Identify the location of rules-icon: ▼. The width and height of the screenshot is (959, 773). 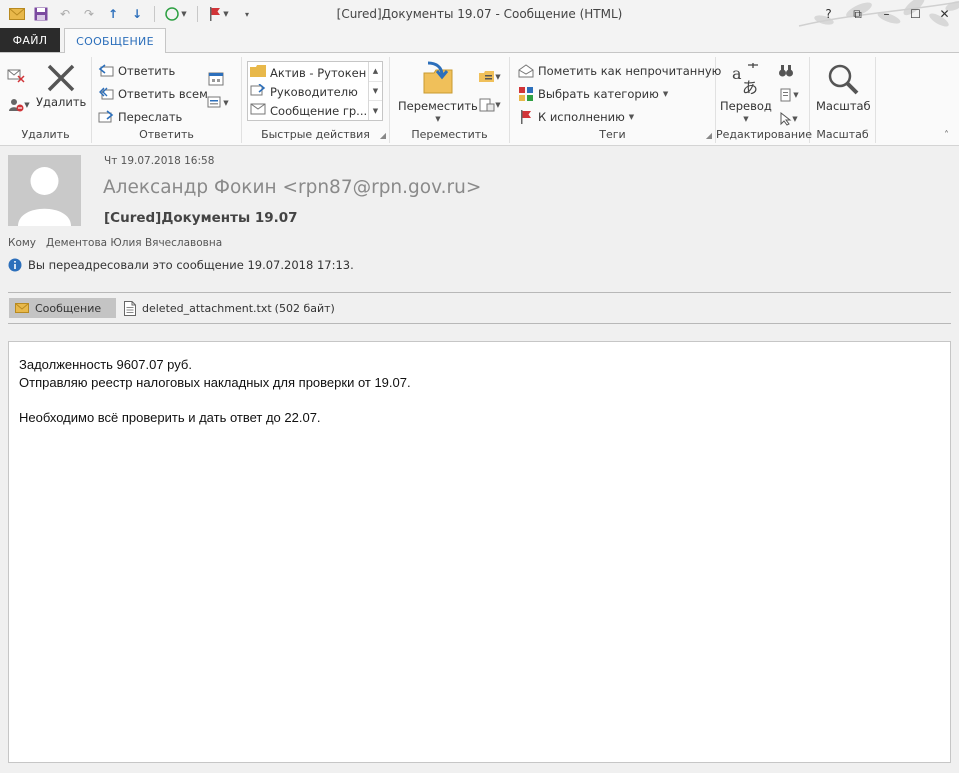
(490, 77).